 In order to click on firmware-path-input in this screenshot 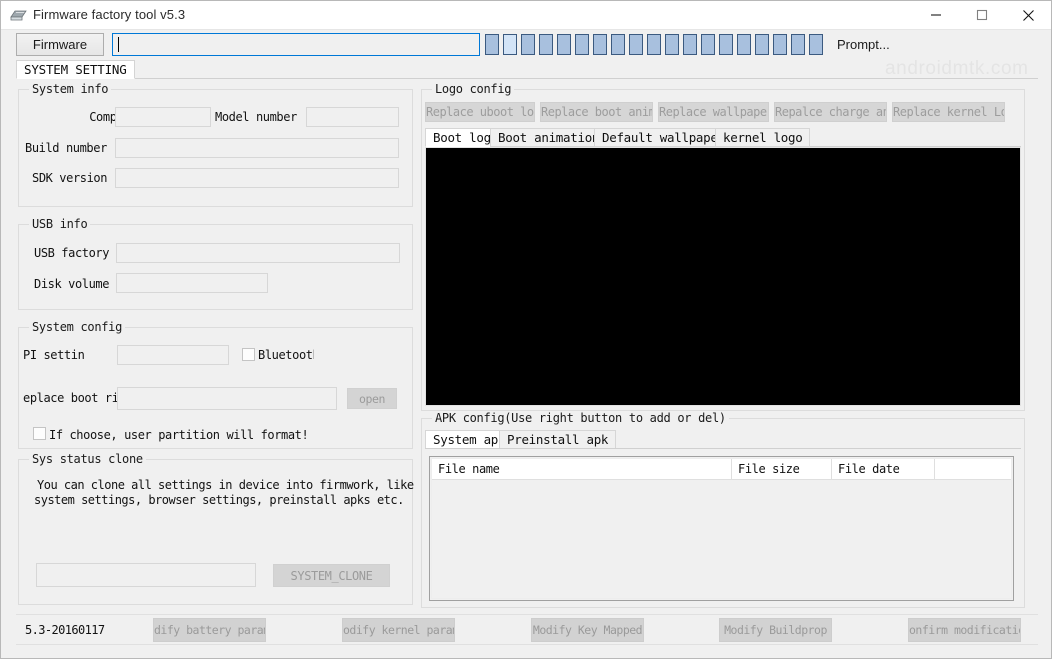, I will do `click(296, 44)`.